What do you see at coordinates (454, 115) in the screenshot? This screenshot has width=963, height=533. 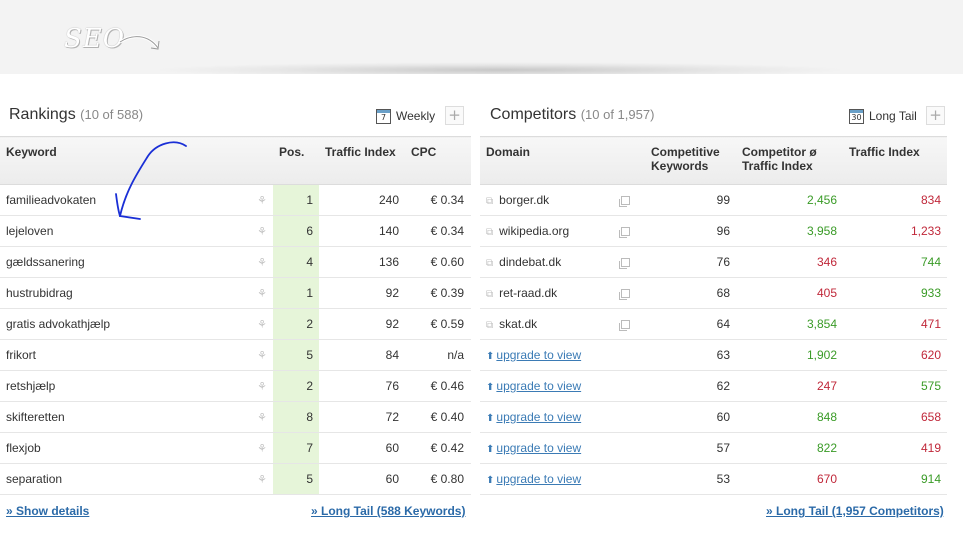 I see `add-keyword-button: +` at bounding box center [454, 115].